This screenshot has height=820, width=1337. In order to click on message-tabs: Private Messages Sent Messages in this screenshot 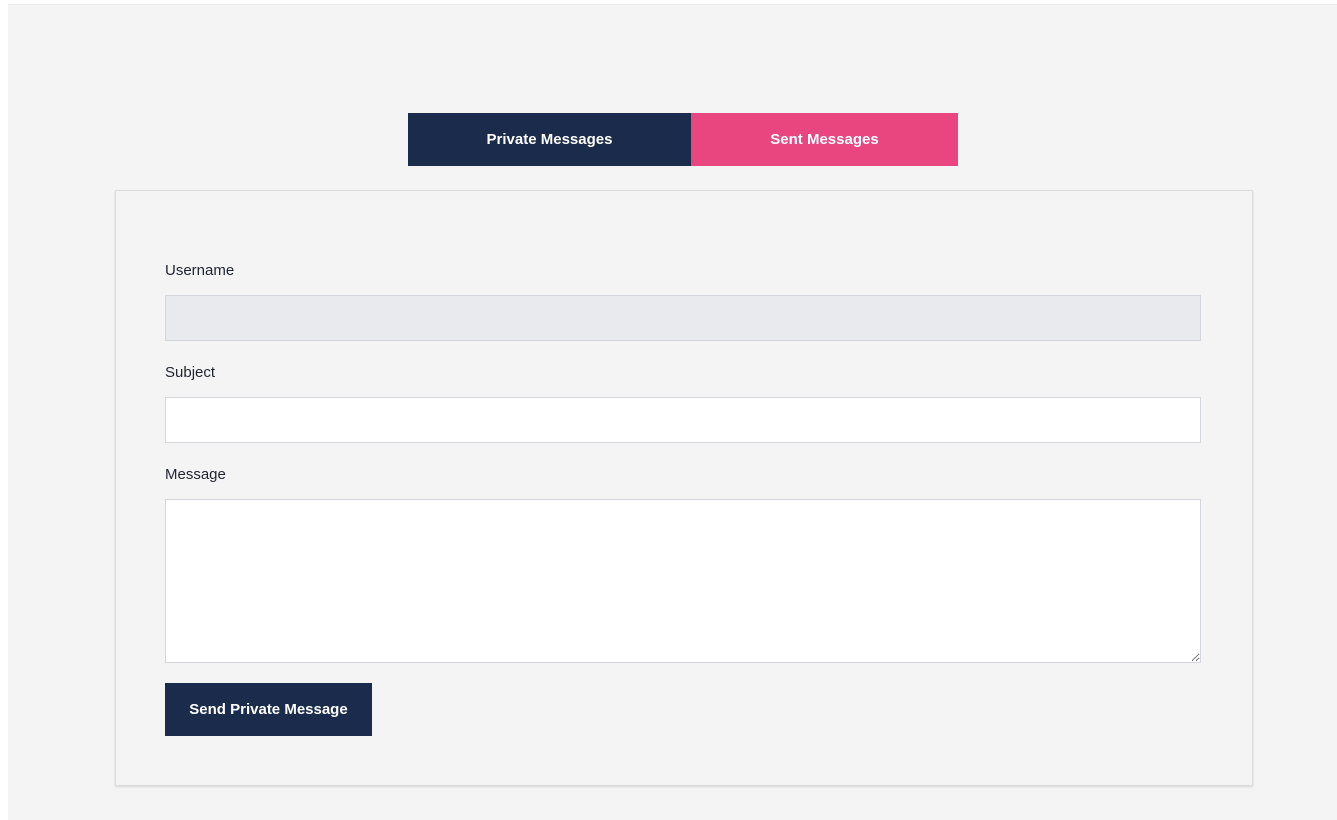, I will do `click(683, 139)`.